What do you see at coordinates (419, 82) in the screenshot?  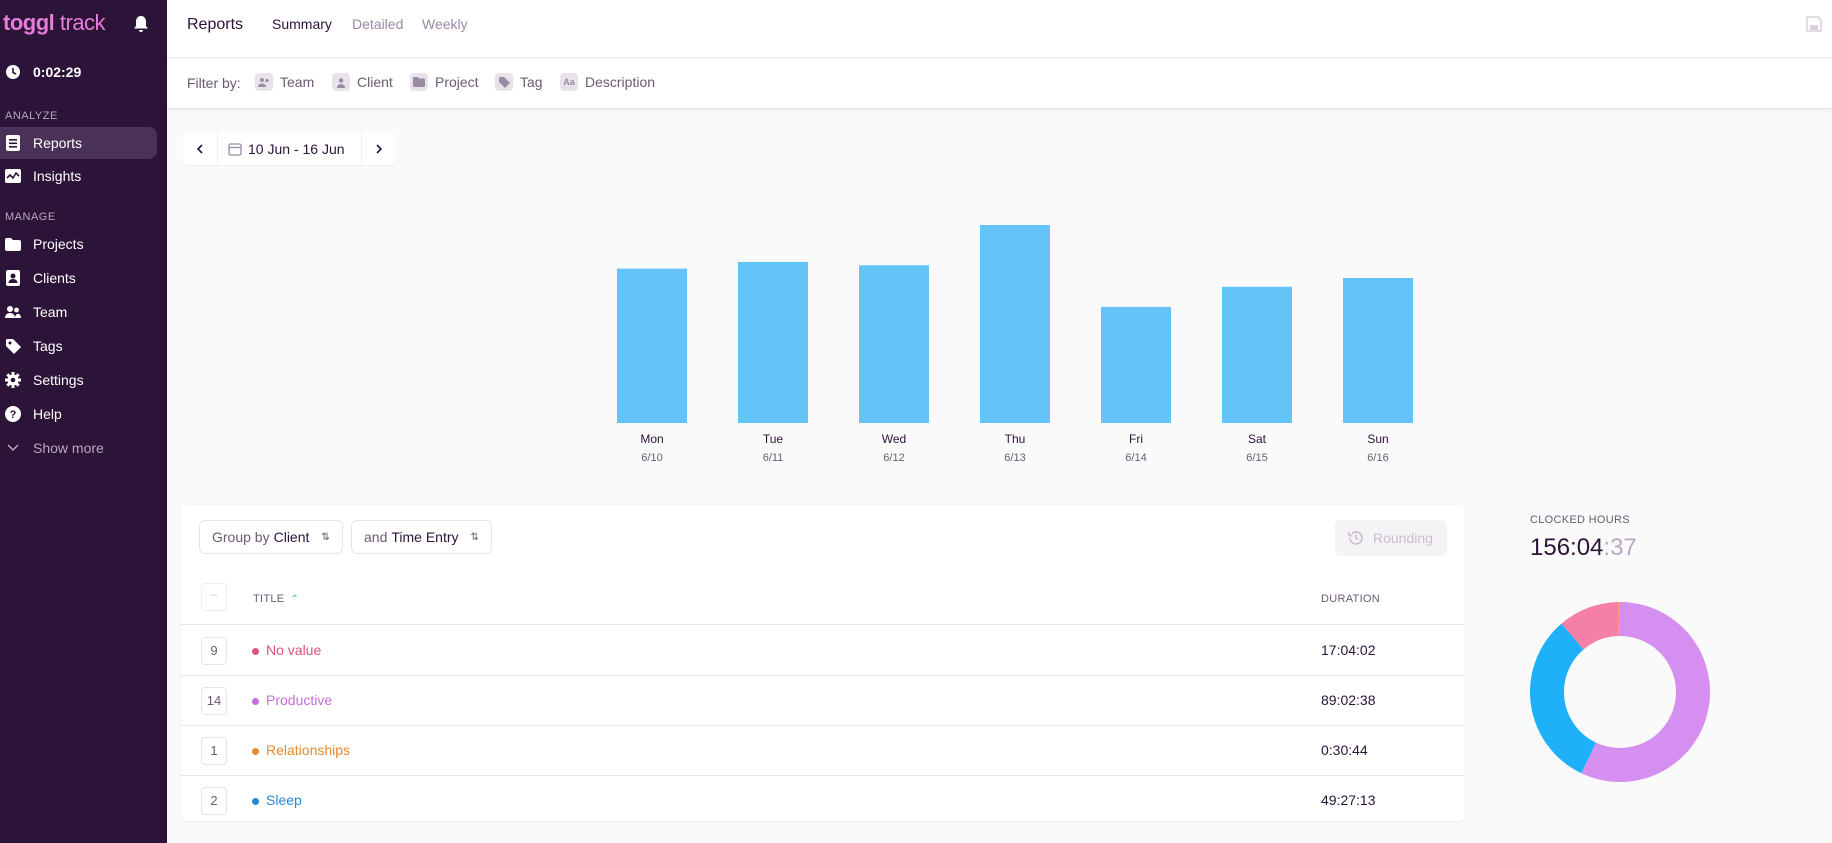 I see `folder-icon` at bounding box center [419, 82].